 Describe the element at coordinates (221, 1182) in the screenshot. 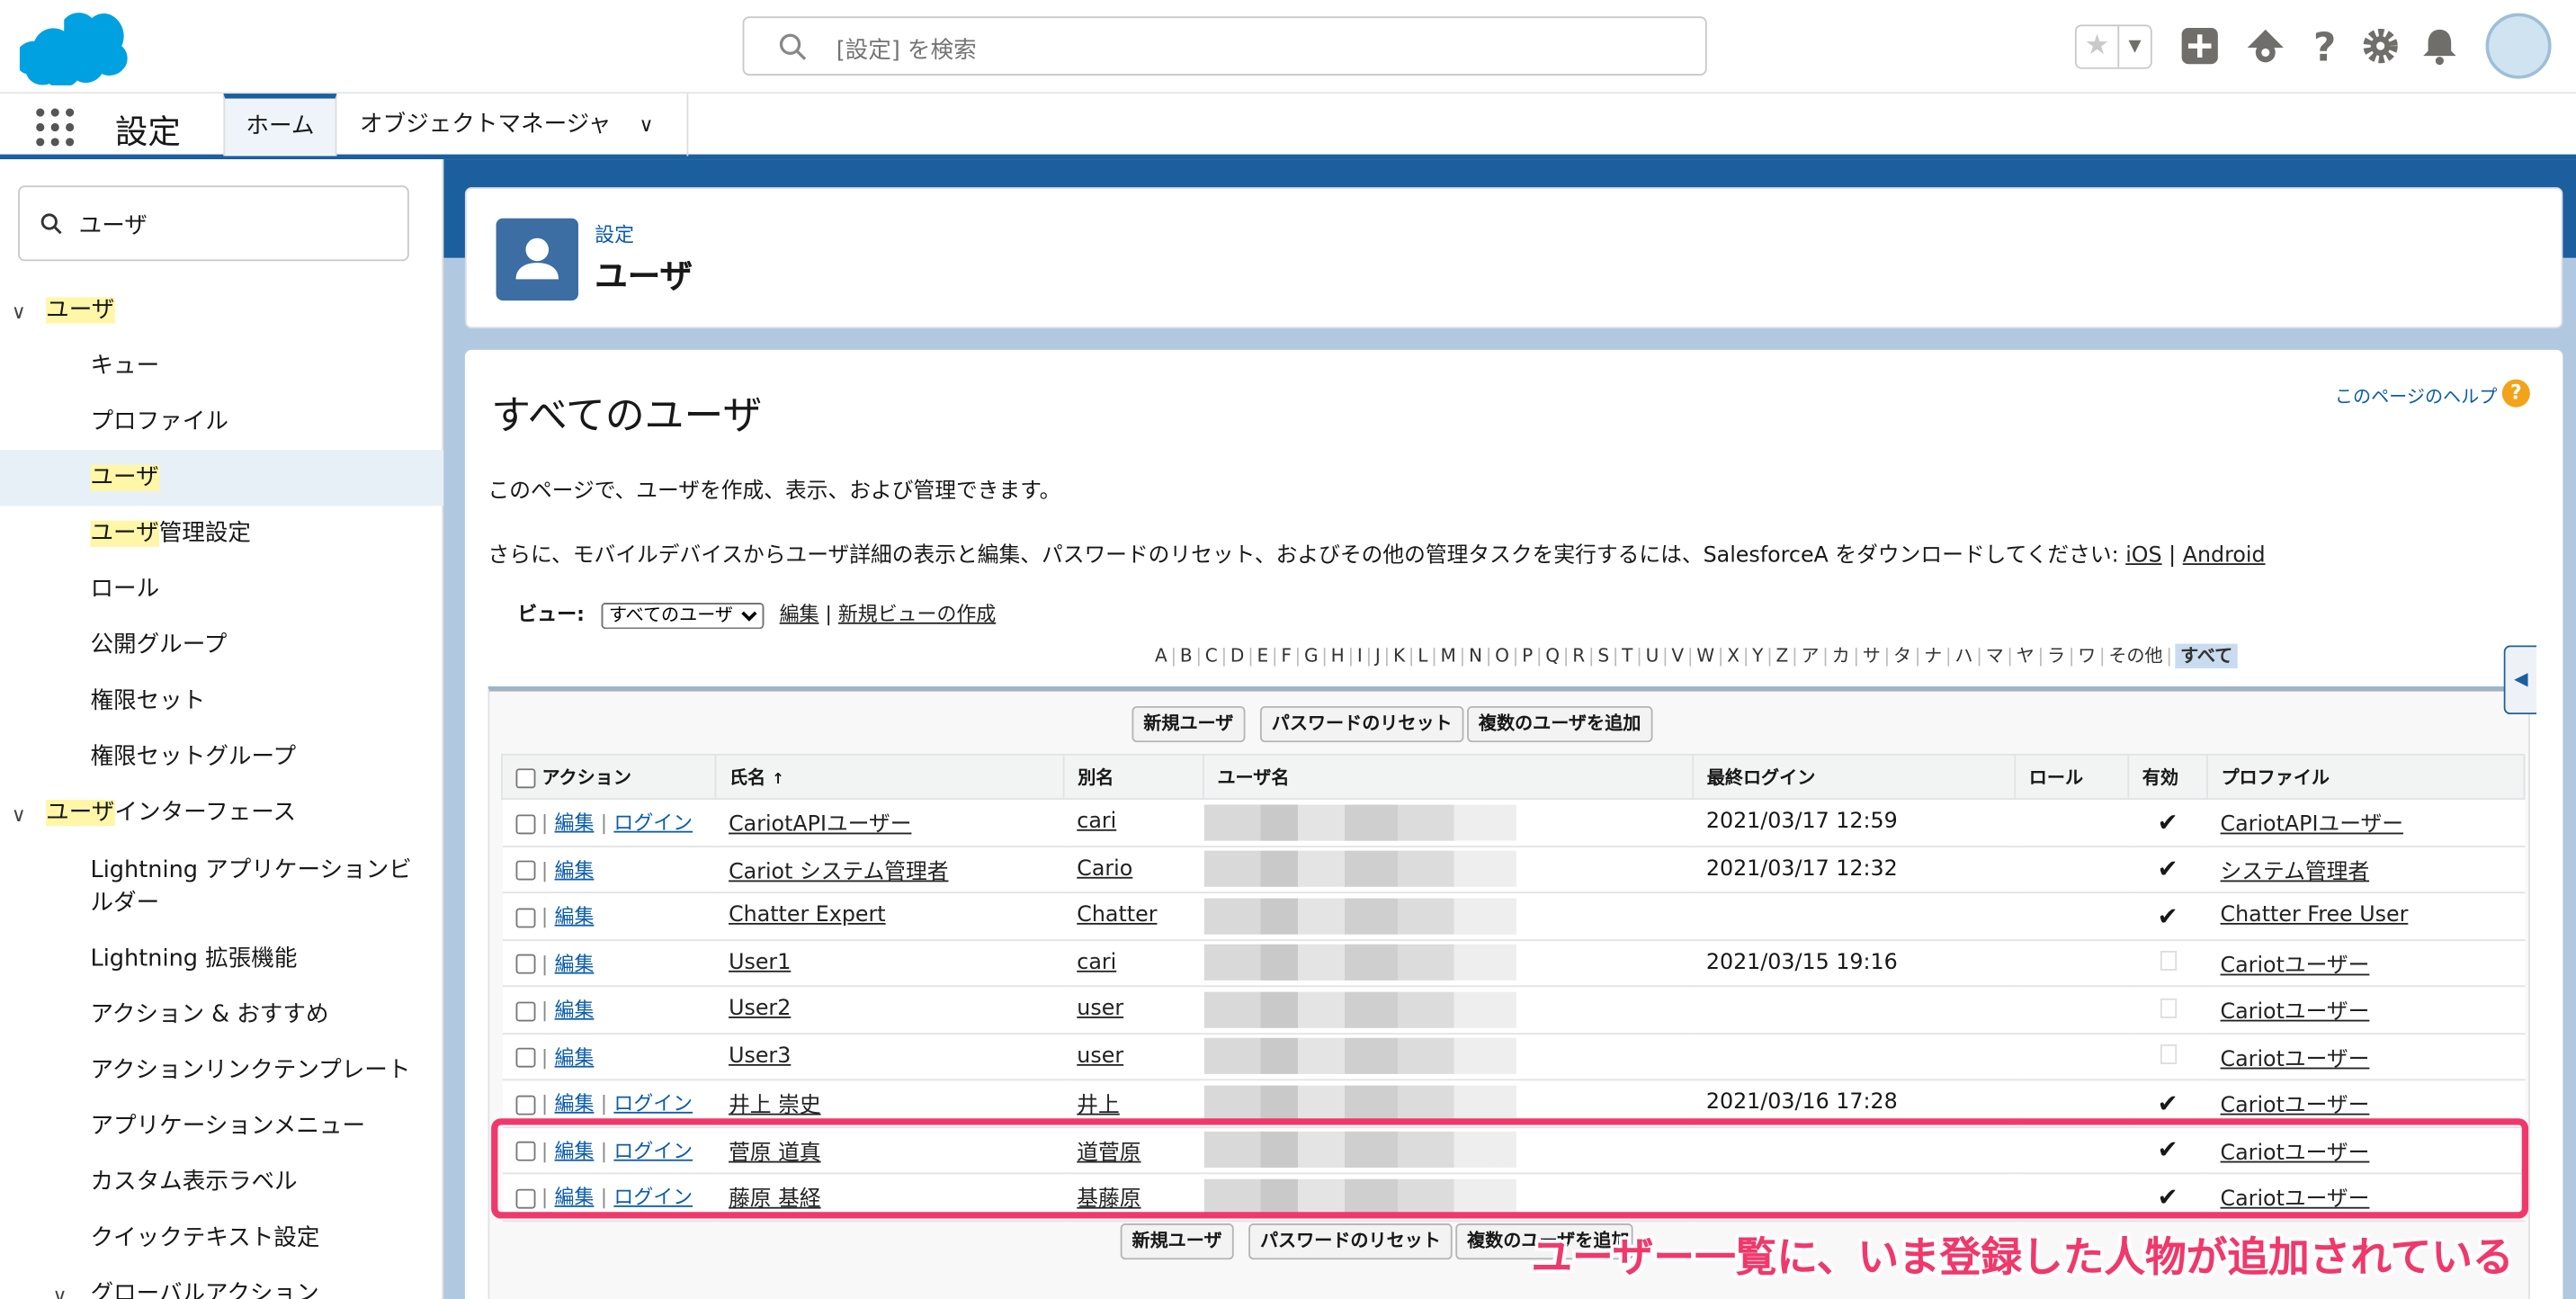

I see `sidebar-item-custom-labels: カスタム表示ラベル` at that location.